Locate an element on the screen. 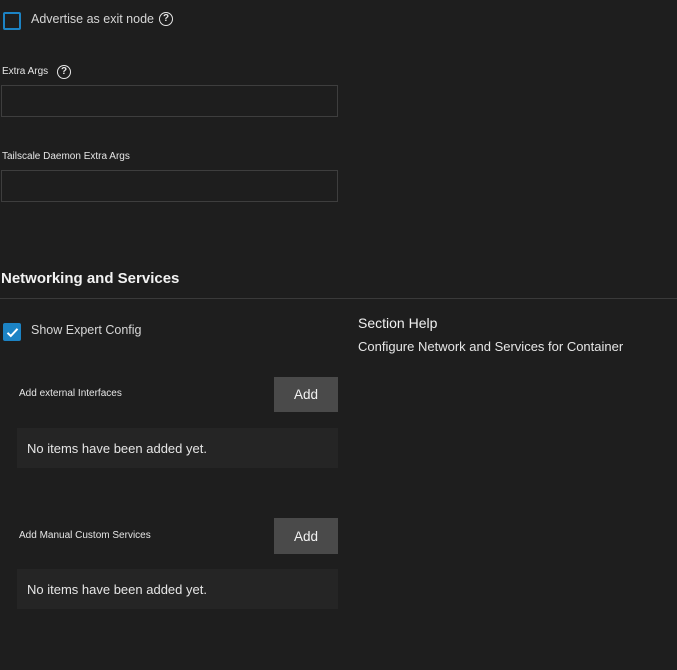 The width and height of the screenshot is (677, 670). section-help-title: Section Help is located at coordinates (398, 323).